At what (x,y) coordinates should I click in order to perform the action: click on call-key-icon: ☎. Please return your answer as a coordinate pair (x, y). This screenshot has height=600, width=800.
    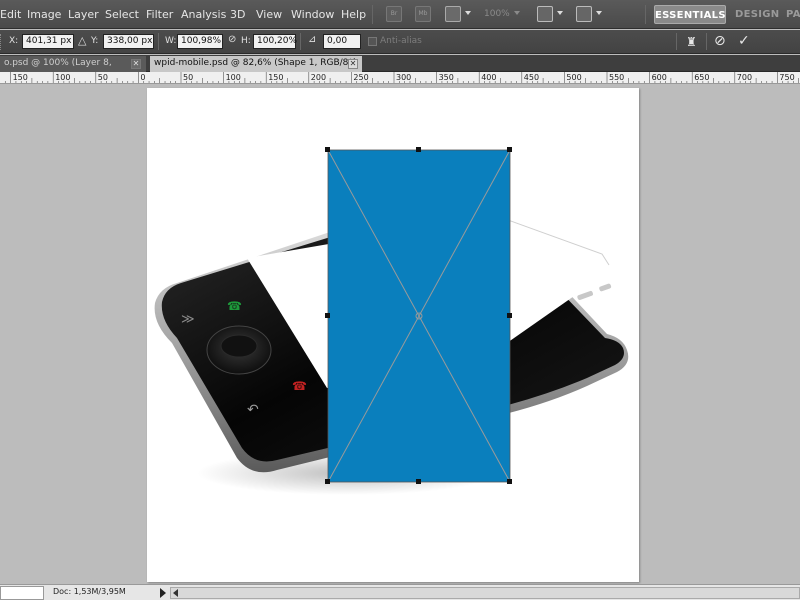
    Looking at the image, I should click on (234, 306).